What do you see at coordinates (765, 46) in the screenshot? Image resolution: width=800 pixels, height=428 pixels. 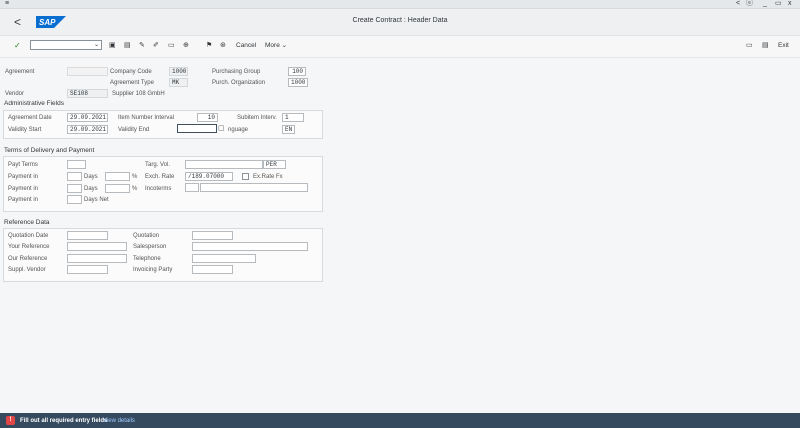 I see `print-icon: ▤` at bounding box center [765, 46].